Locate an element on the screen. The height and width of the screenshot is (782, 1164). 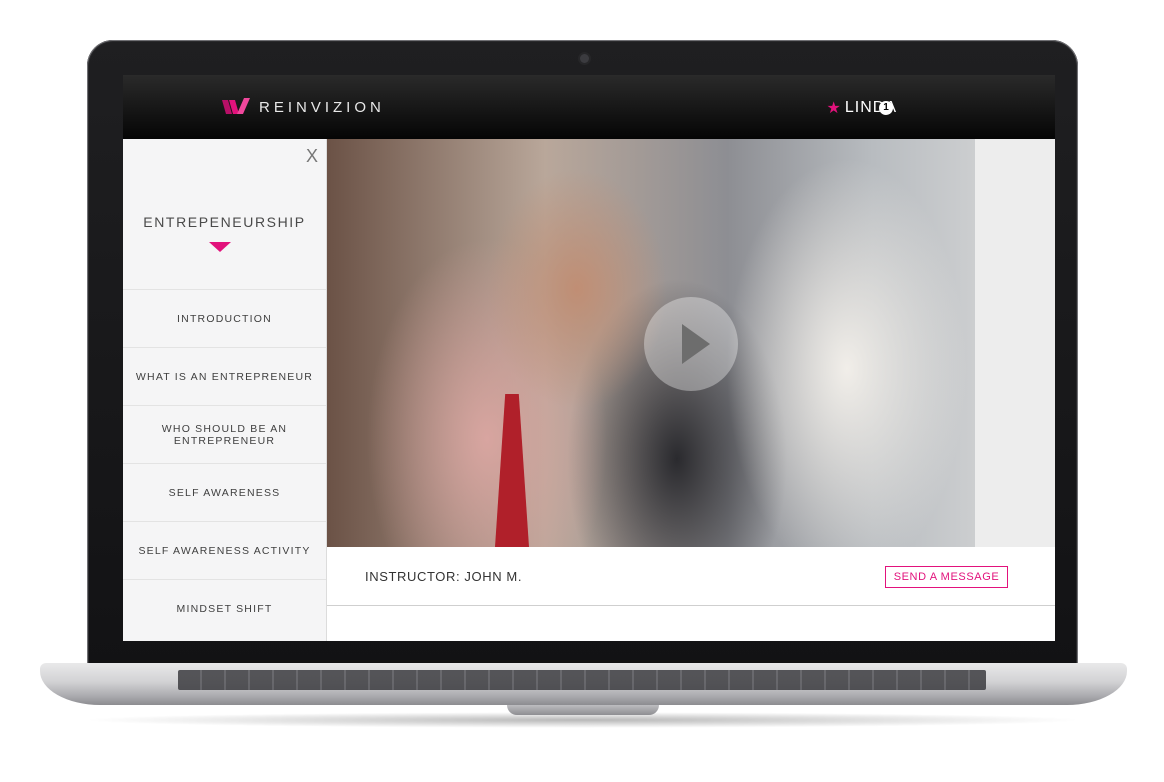
brand-logo: REINVIZION is located at coordinates (303, 107).